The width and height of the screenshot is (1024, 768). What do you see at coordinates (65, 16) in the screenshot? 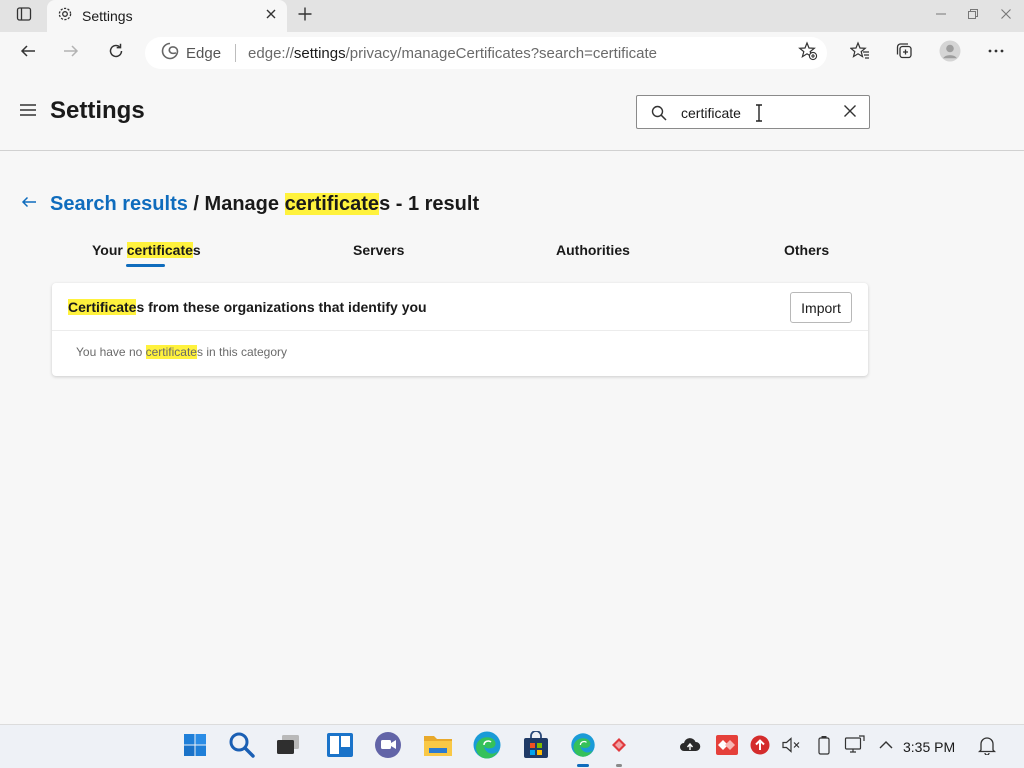
I see `gear-icon` at bounding box center [65, 16].